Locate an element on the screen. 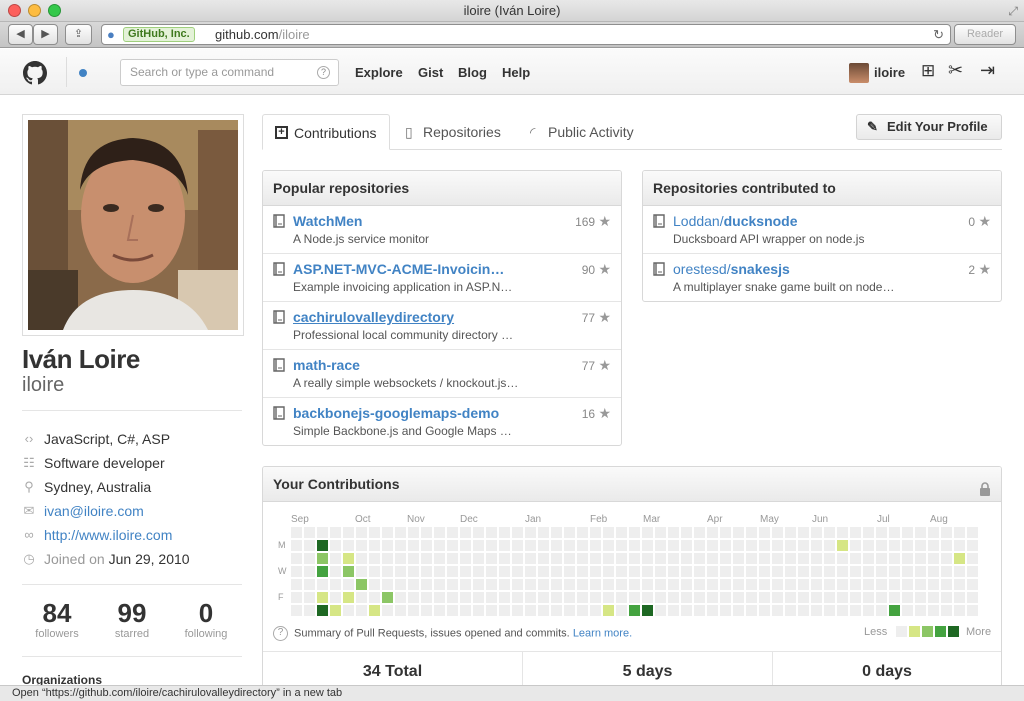 The width and height of the screenshot is (1024, 701). repo-name-link: math-race is located at coordinates (326, 365).